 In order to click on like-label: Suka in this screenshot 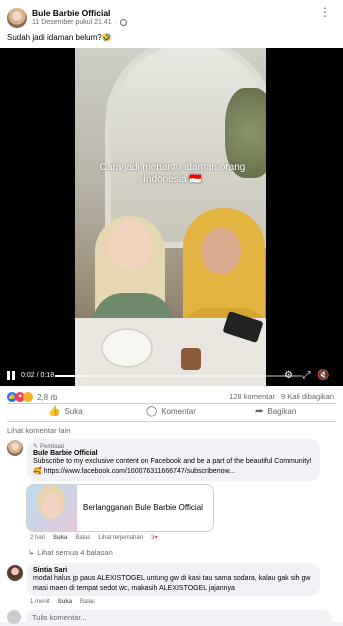, I will do `click(73, 411)`.